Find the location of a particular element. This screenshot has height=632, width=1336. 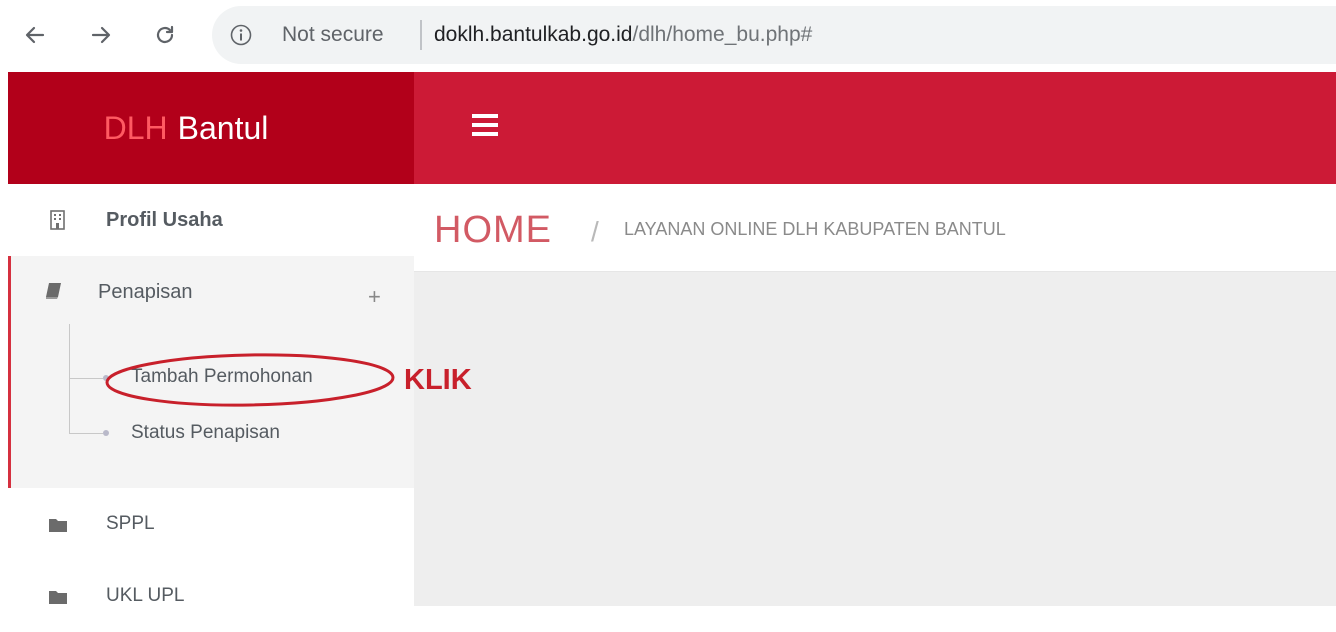

sidebar-item-sppl: SPPL is located at coordinates (211, 524).